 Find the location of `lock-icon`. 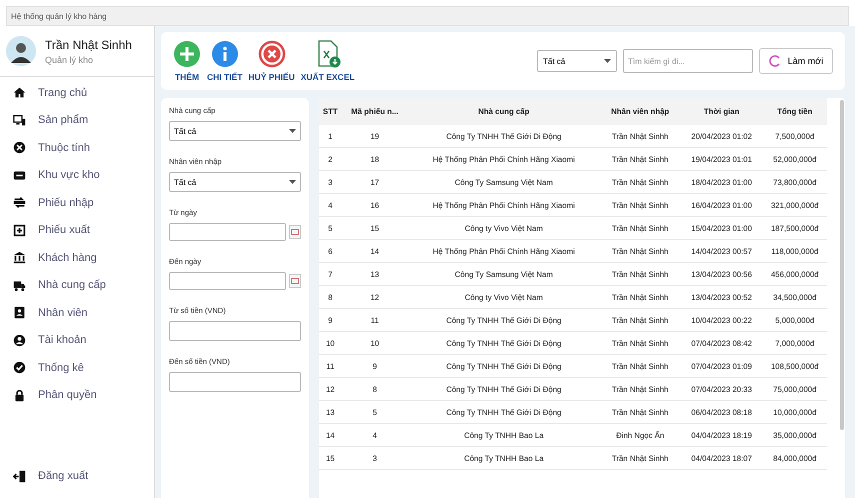

lock-icon is located at coordinates (19, 395).